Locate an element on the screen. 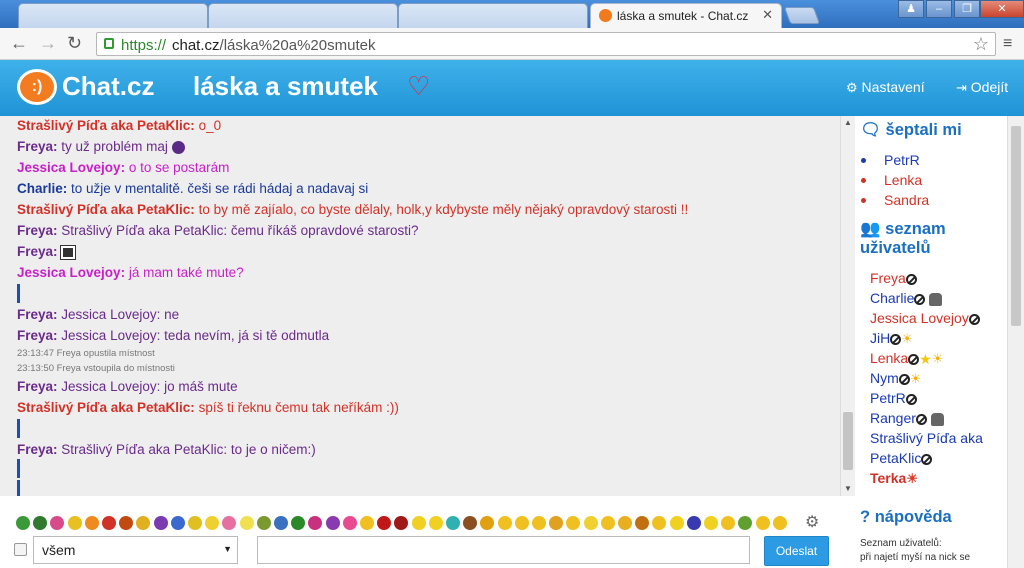 The image size is (1024, 568). message-nick: Jessica Lovejoy: is located at coordinates (71, 167).